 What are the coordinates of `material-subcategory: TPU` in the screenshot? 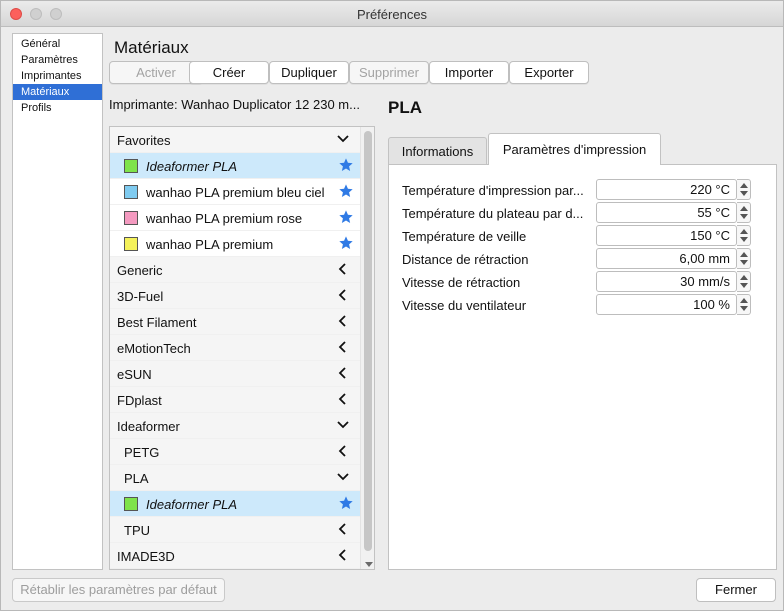 It's located at (235, 530).